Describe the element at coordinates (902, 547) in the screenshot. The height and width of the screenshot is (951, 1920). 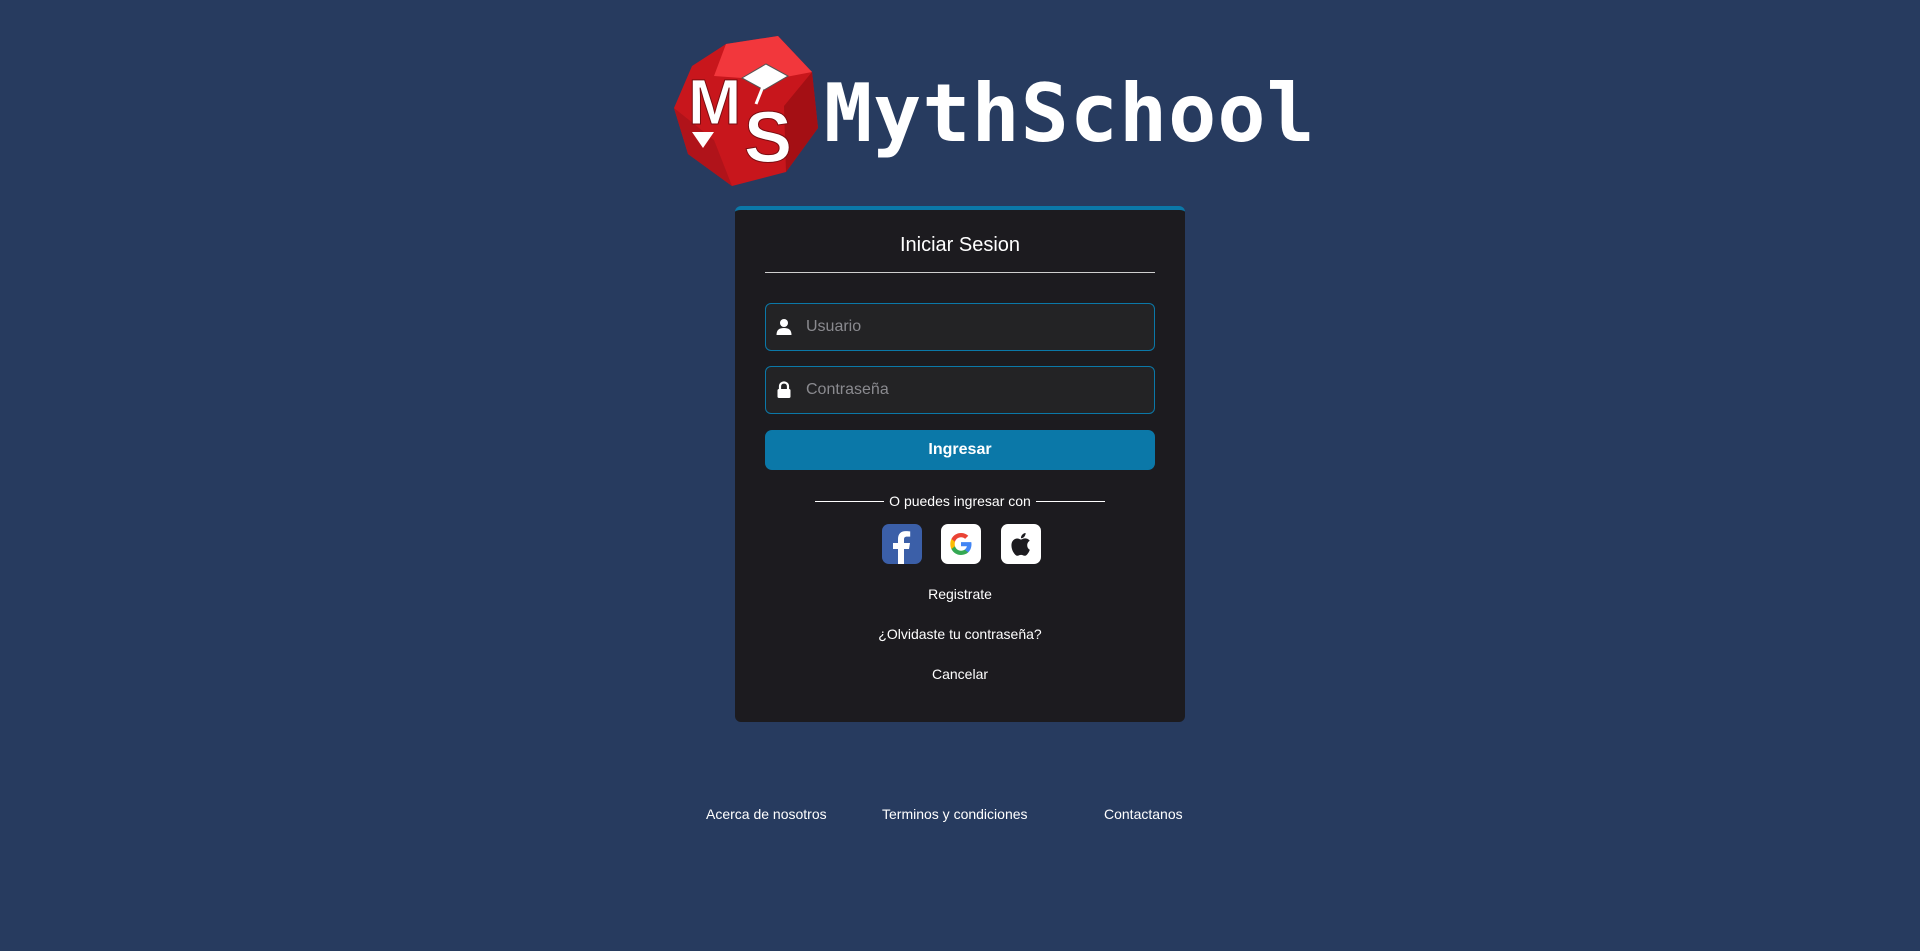
I see `facebook-icon` at that location.